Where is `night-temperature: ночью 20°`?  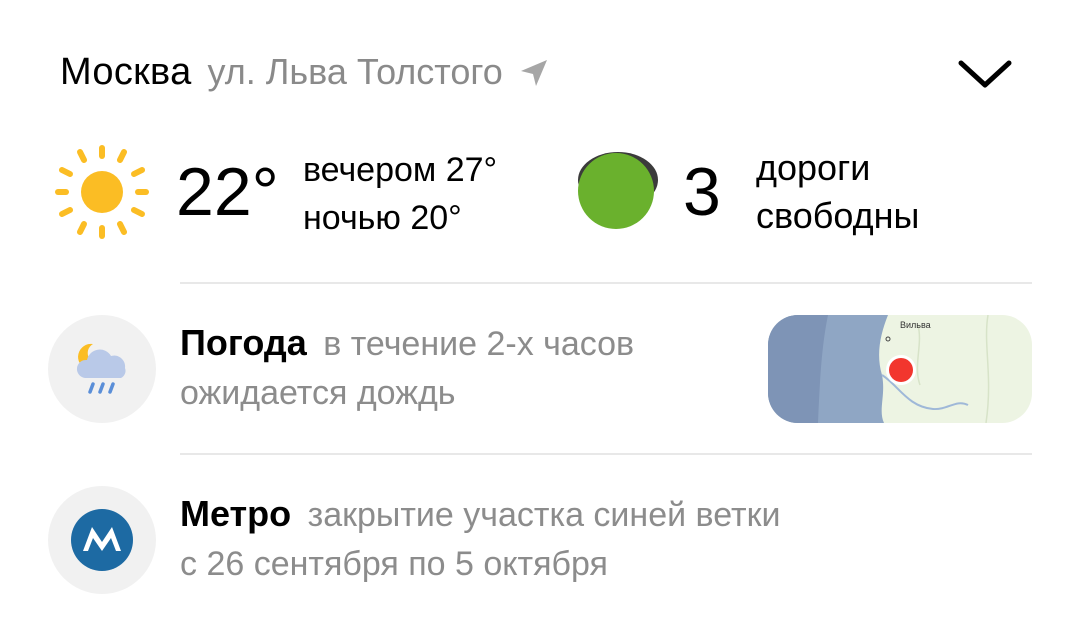 night-temperature: ночью 20° is located at coordinates (382, 218).